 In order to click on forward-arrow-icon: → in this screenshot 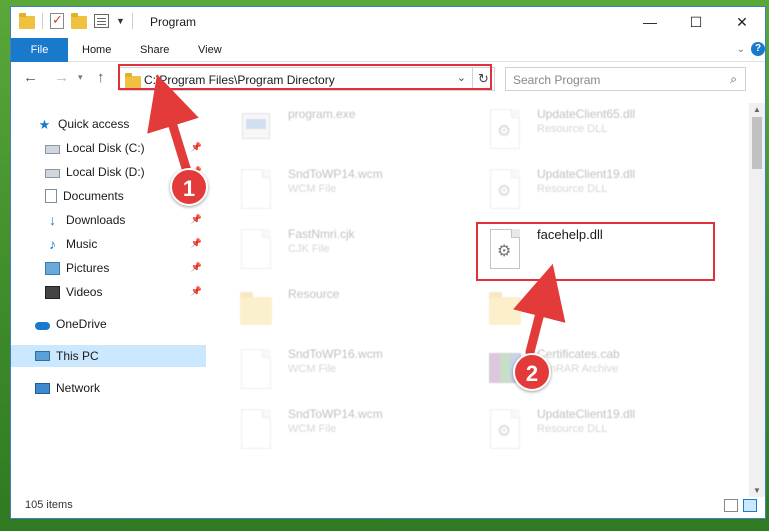, I will do `click(61, 77)`.